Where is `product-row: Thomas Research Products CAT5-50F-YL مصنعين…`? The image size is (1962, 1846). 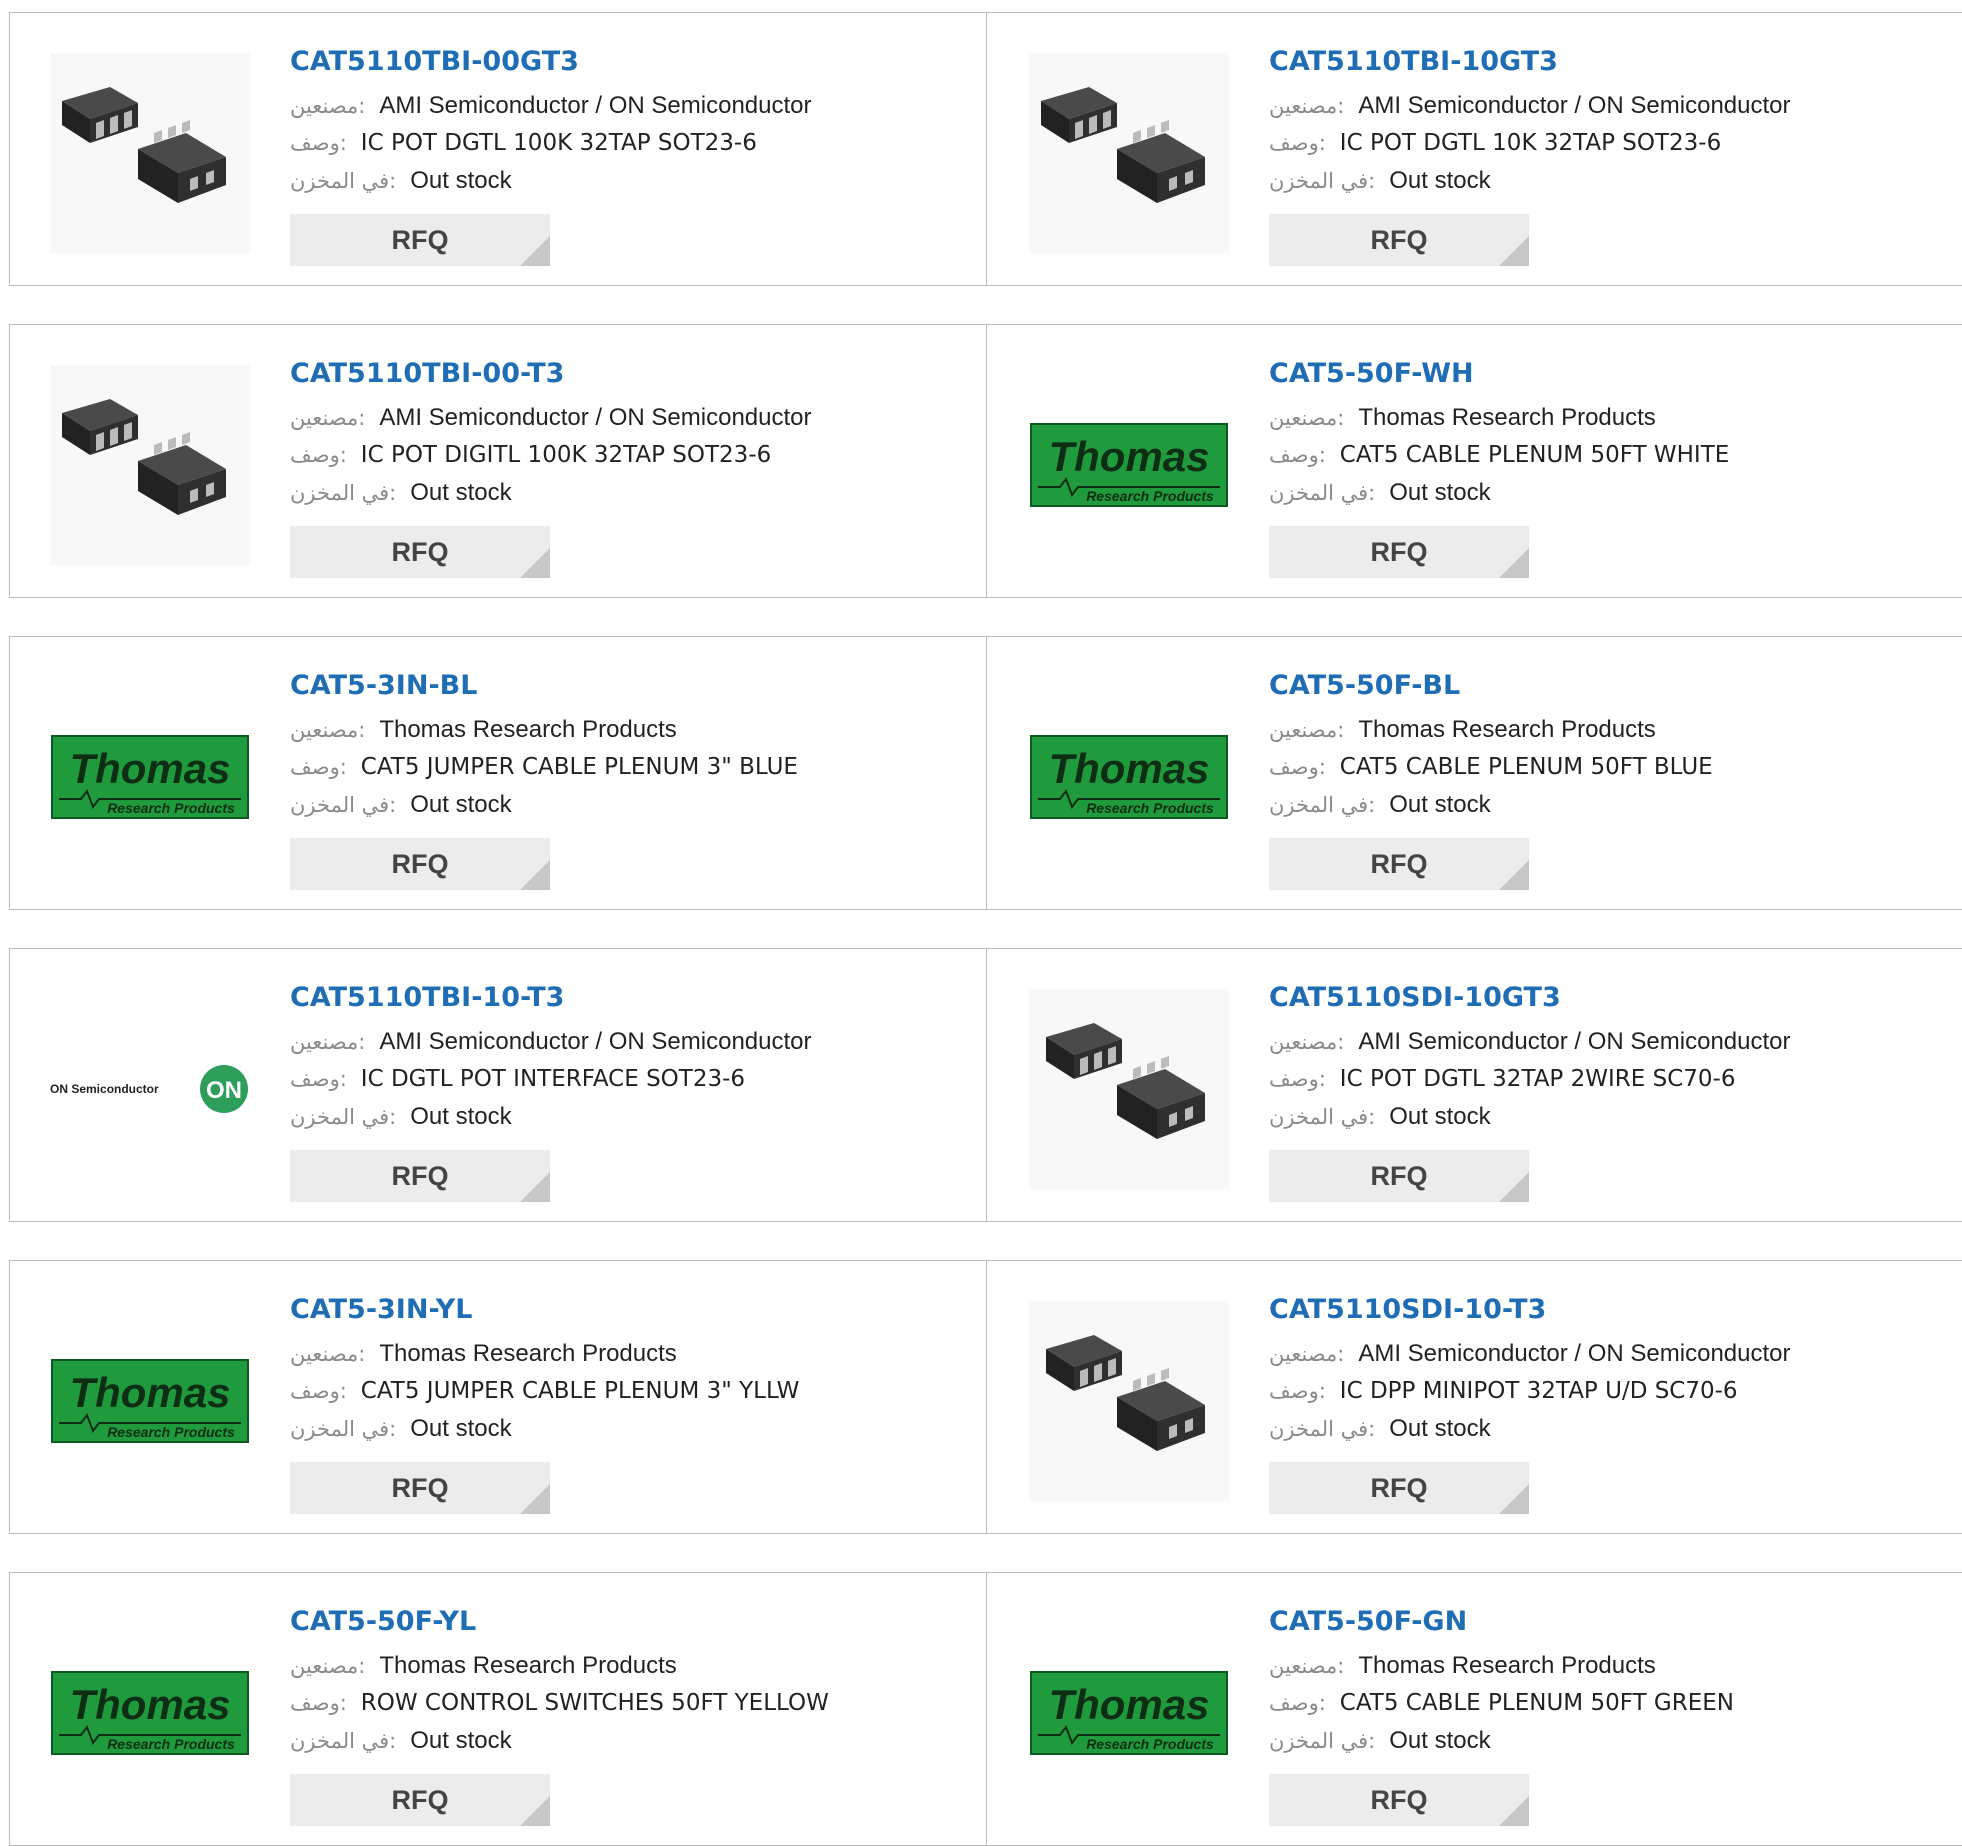
product-row: Thomas Research Products CAT5-50F-YL مصنعين… is located at coordinates (985, 1709).